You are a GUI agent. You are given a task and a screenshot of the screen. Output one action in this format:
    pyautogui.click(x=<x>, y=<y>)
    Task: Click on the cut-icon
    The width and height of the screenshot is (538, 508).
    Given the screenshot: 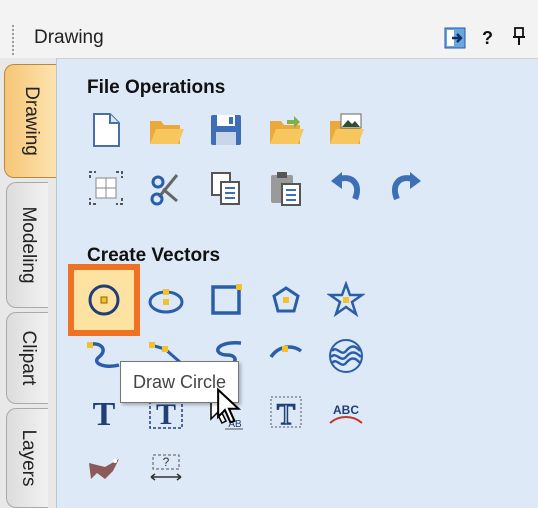 What is the action you would take?
    pyautogui.click(x=166, y=188)
    